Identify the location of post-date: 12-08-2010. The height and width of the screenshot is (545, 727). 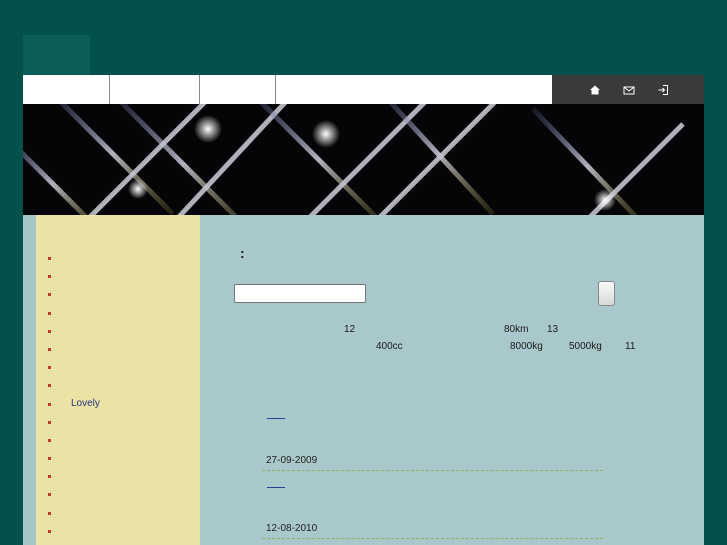
(292, 528).